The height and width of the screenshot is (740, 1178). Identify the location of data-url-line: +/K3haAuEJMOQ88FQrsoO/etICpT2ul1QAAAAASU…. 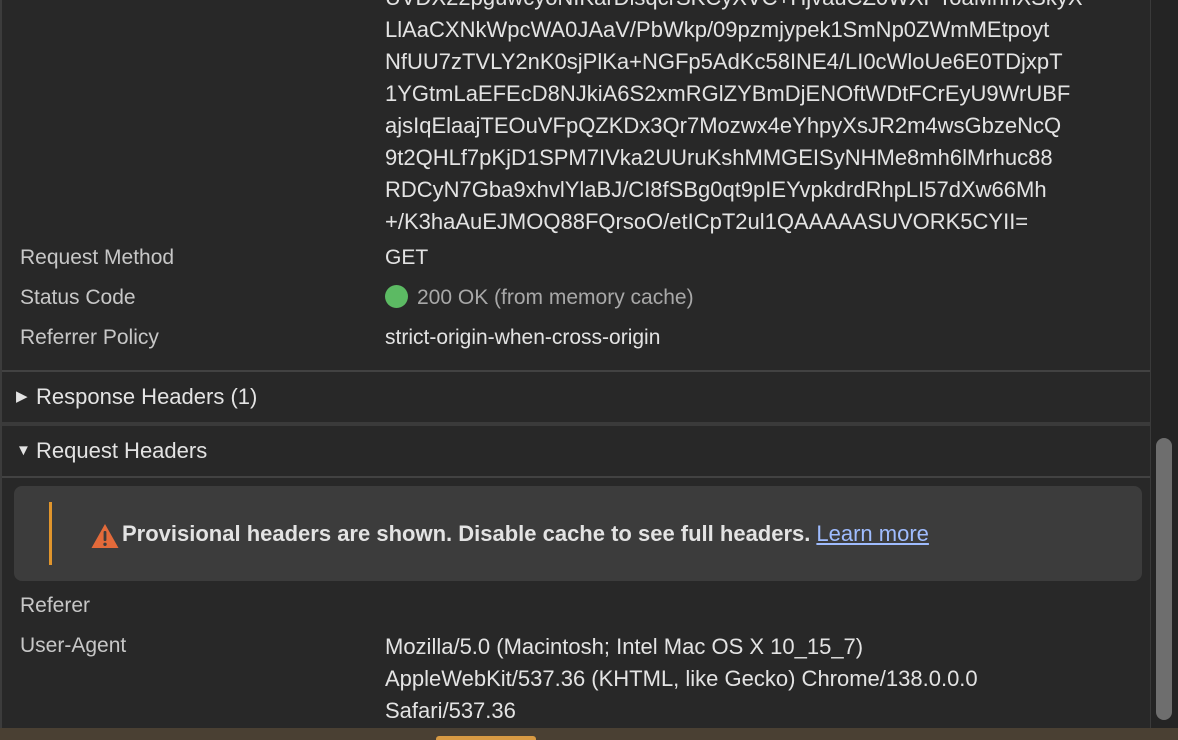
(707, 221).